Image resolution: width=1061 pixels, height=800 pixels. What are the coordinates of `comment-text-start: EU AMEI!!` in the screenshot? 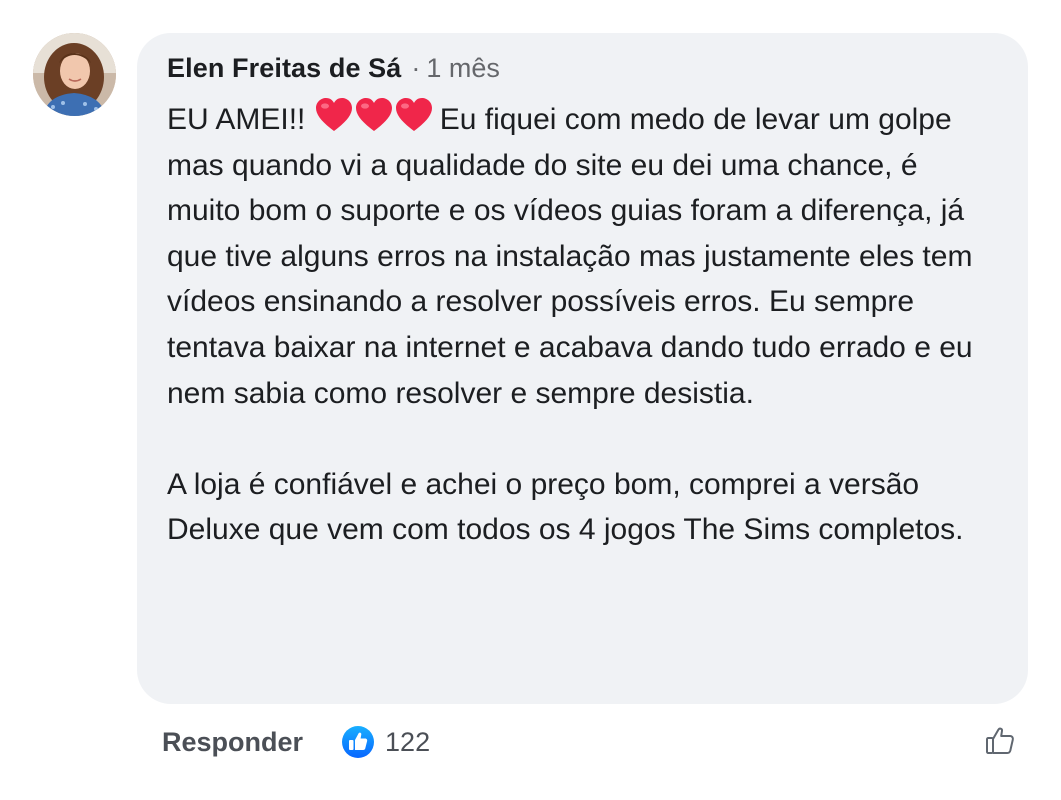 It's located at (236, 119).